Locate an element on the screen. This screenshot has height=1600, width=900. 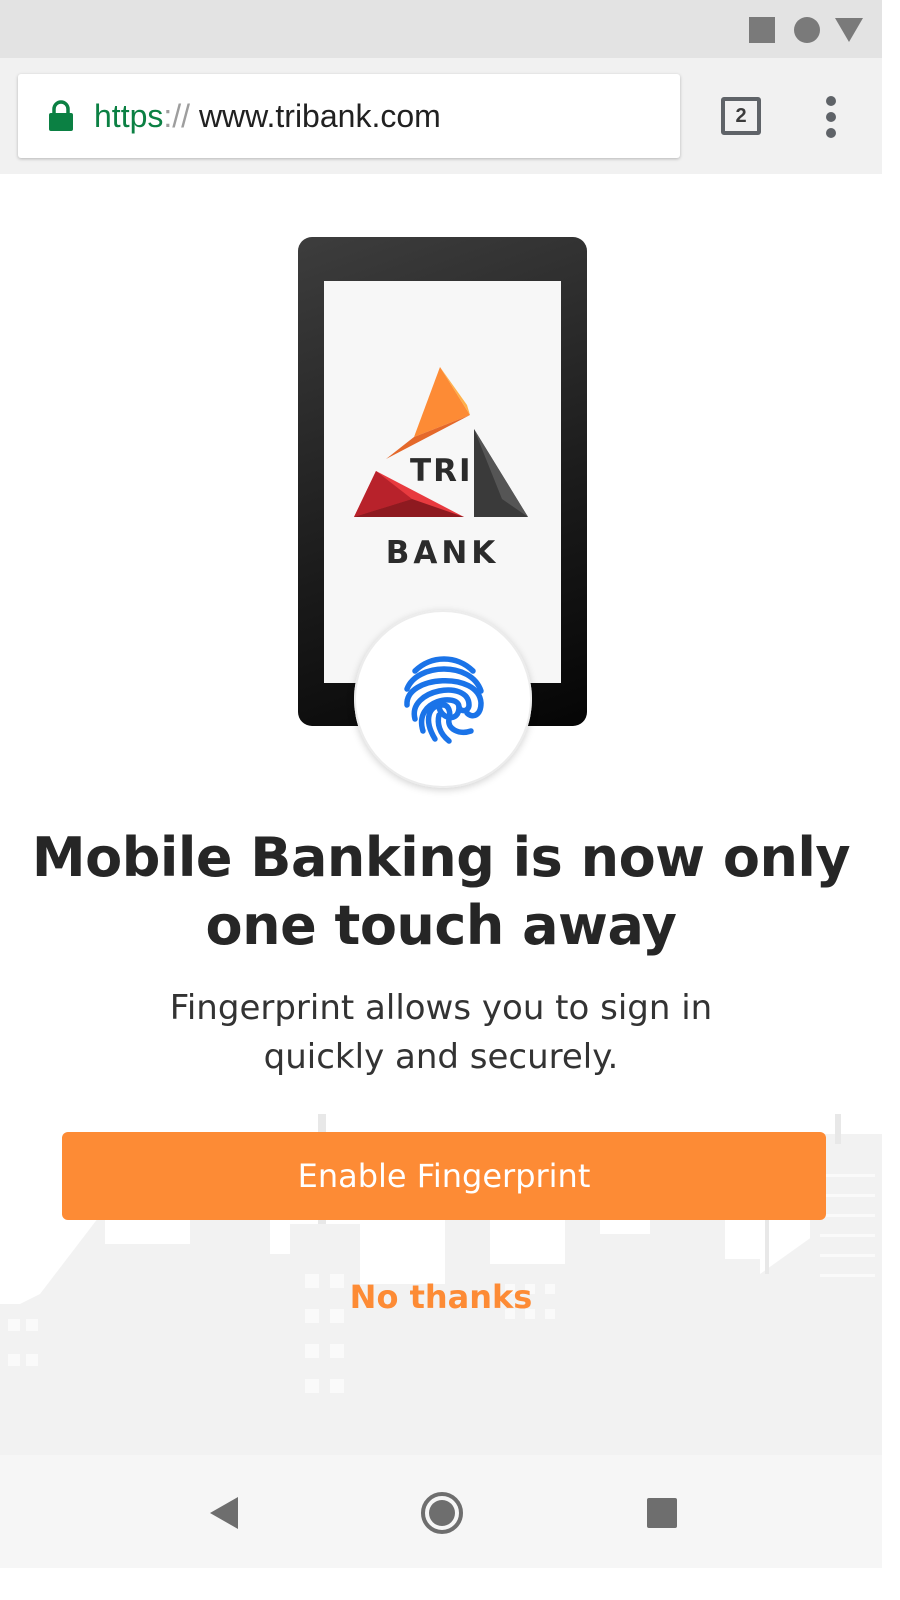
navigation-bar is located at coordinates (441, 1511).